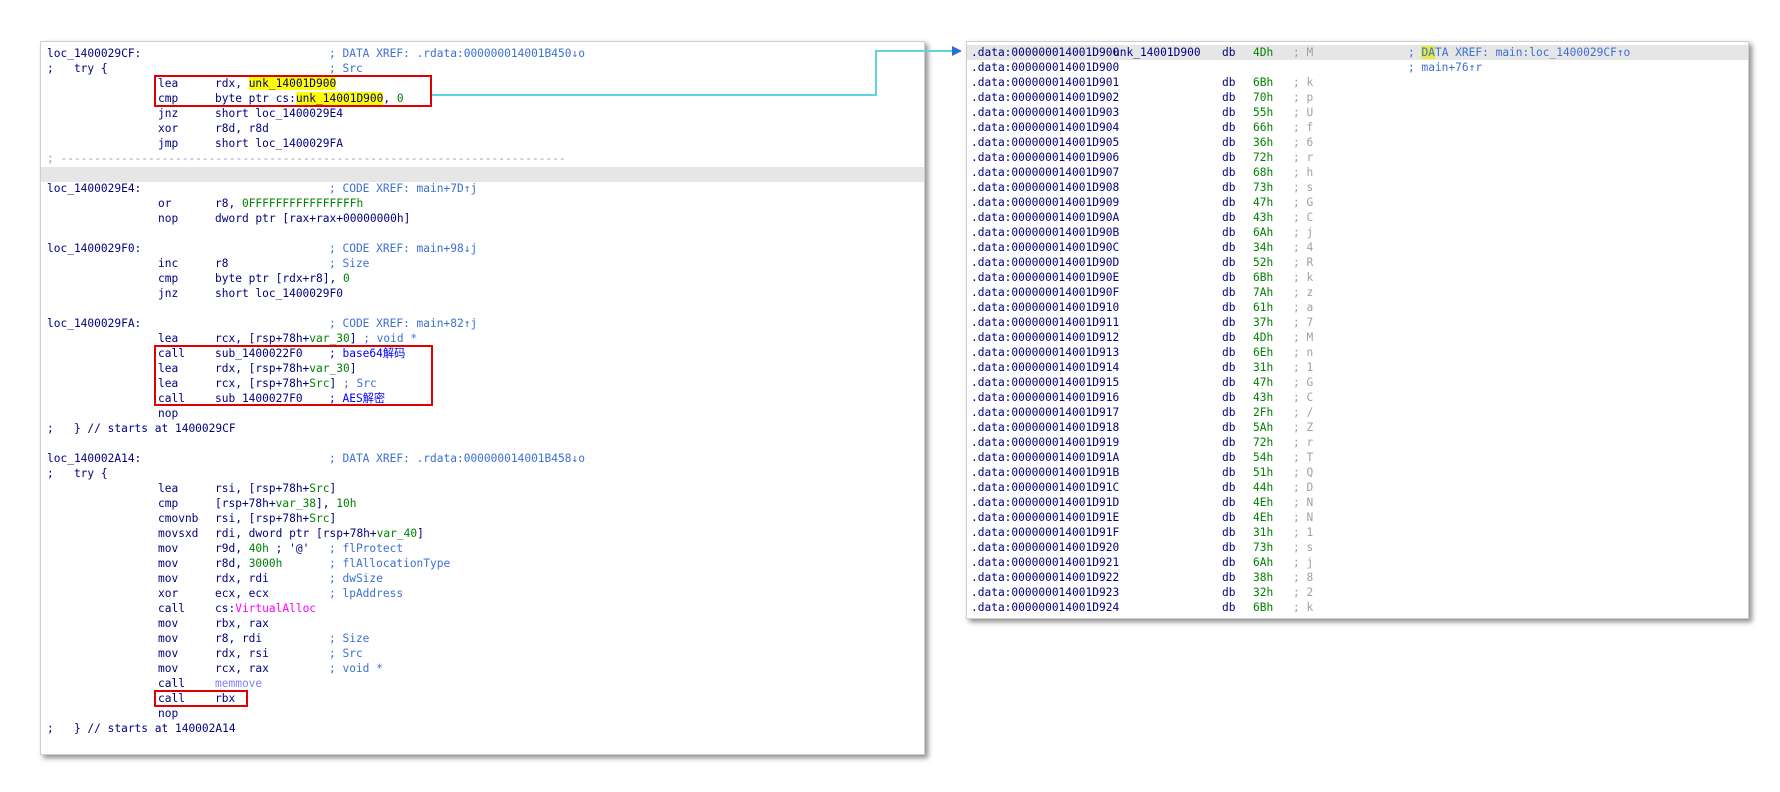 This screenshot has width=1780, height=792. I want to click on connector-line, so click(692, 73).